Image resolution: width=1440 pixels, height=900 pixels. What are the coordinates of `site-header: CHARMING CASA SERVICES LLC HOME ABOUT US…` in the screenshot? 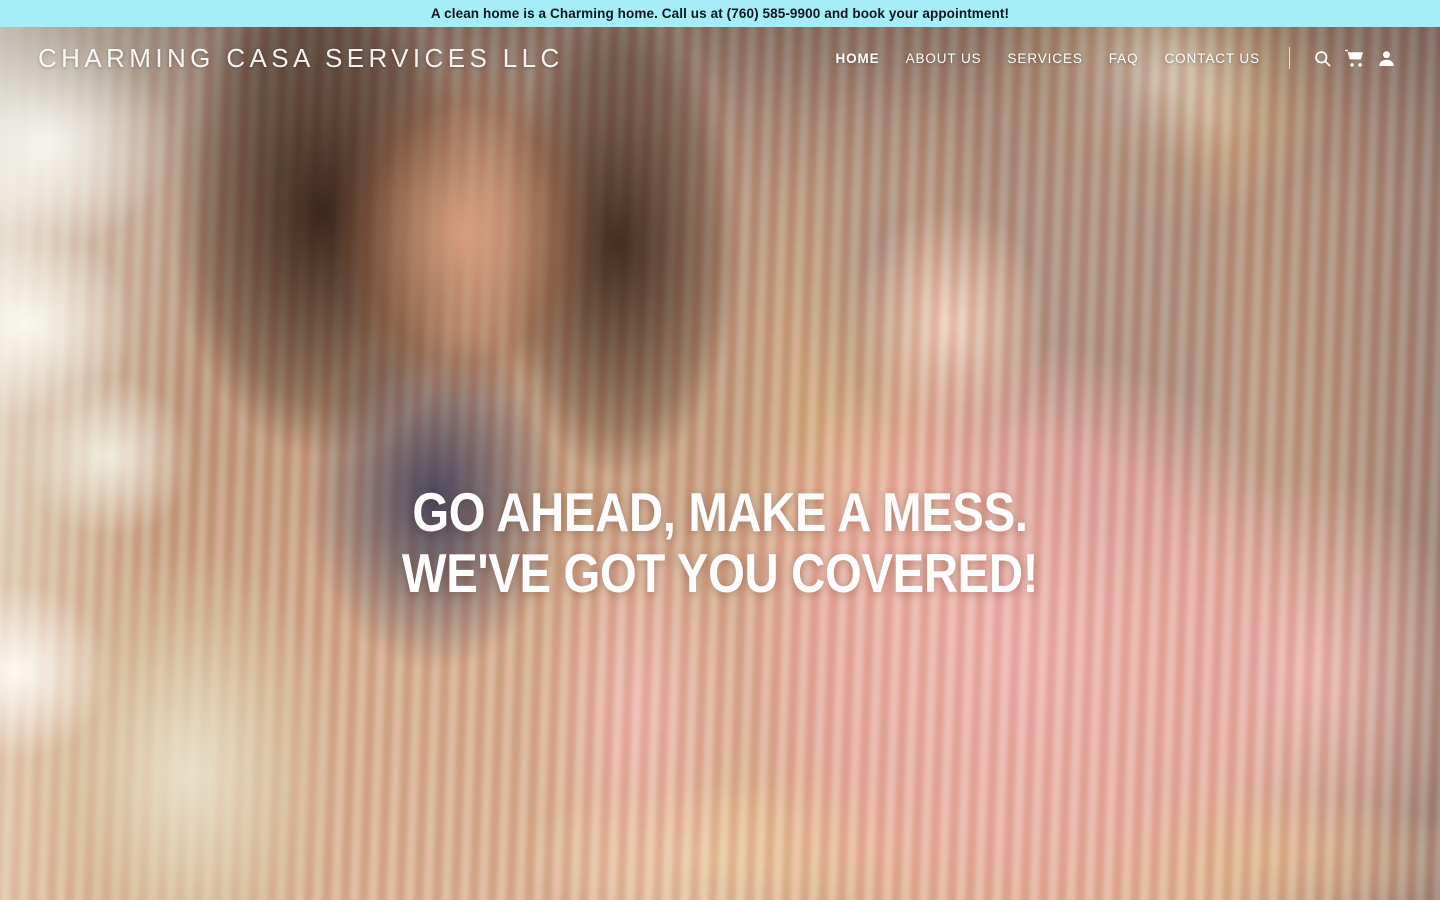 It's located at (720, 58).